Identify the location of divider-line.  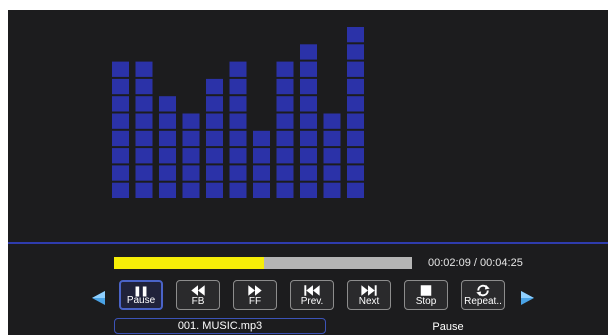
(308, 243).